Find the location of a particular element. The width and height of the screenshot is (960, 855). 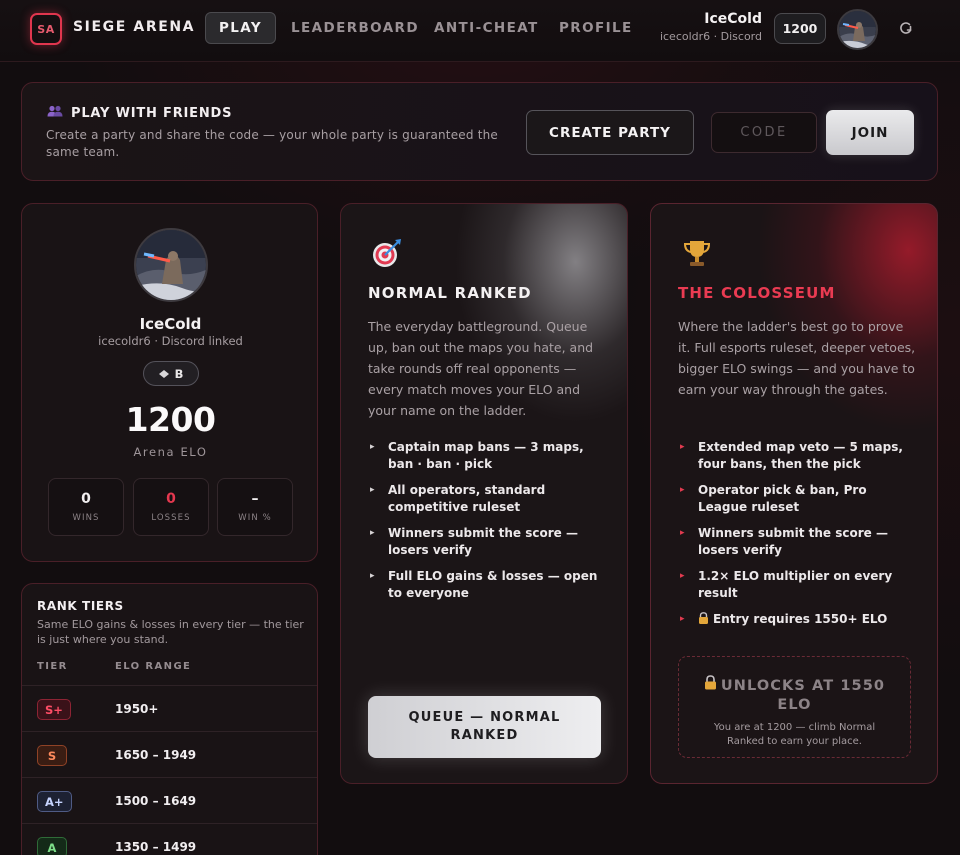

queue-normal-ranked-button: QUEUE — NORMAL RANKED is located at coordinates (484, 727).